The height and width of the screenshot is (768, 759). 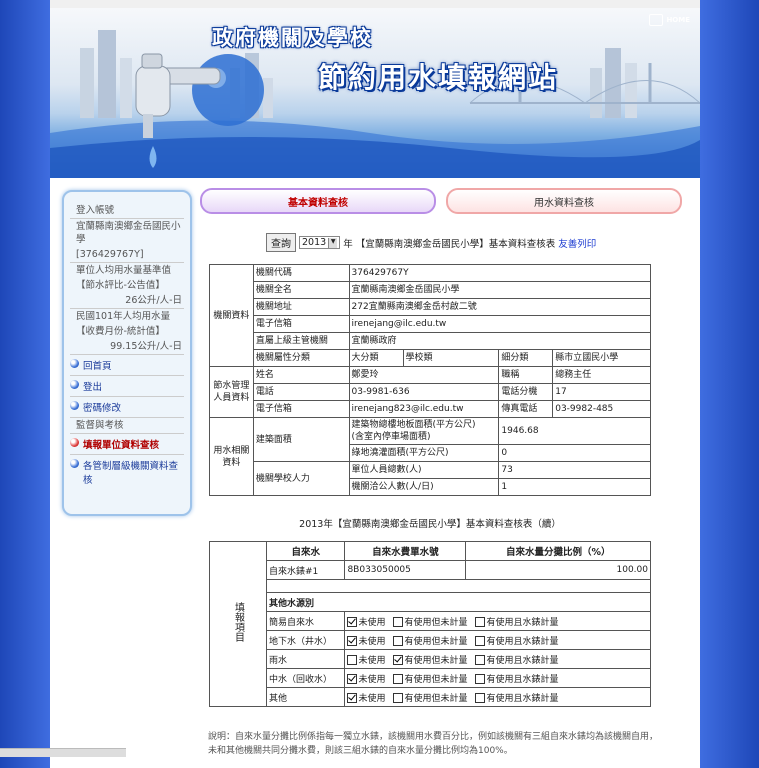 I want to click on table-row: 中水（回收水） 未使用 有使用但未計量 有使用且水錶計量, so click(x=430, y=678).